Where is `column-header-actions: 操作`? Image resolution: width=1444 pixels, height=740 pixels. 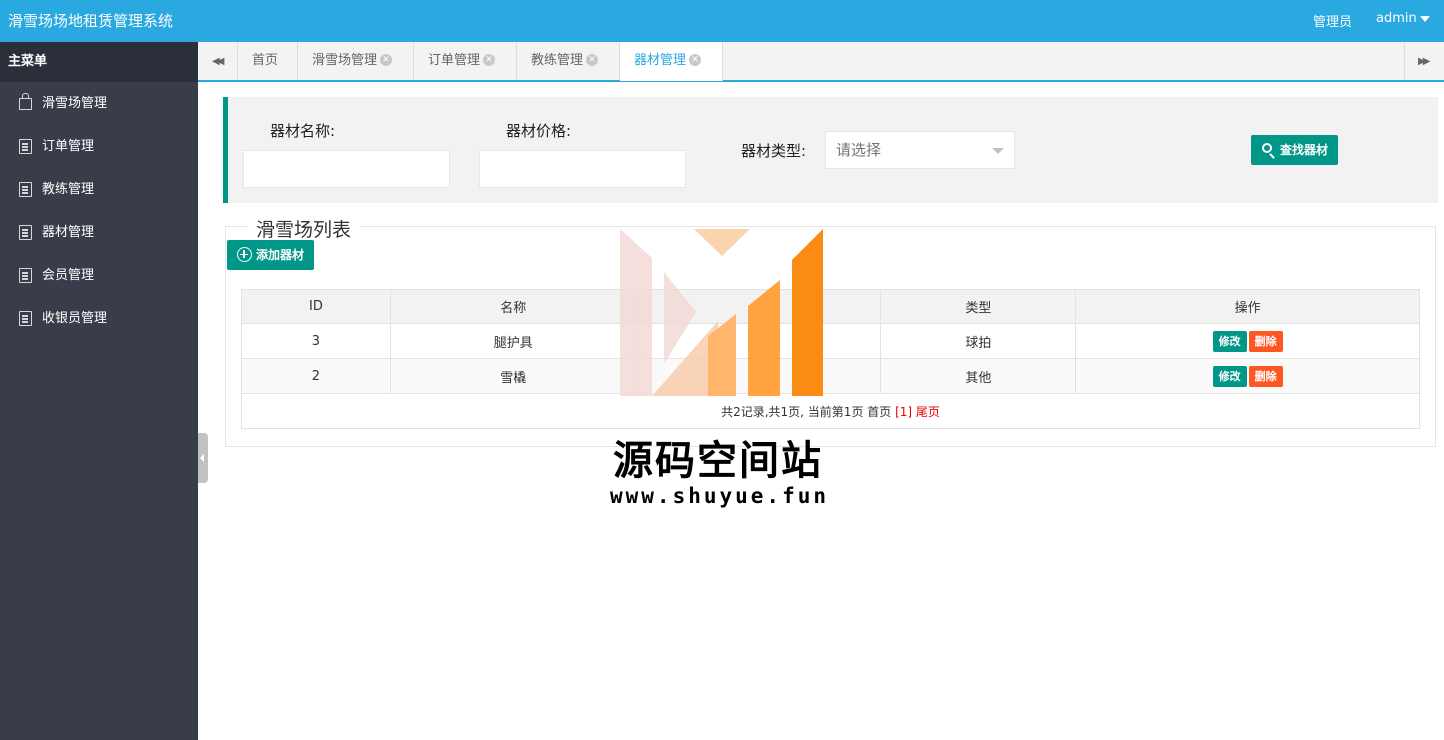 column-header-actions: 操作 is located at coordinates (1247, 306).